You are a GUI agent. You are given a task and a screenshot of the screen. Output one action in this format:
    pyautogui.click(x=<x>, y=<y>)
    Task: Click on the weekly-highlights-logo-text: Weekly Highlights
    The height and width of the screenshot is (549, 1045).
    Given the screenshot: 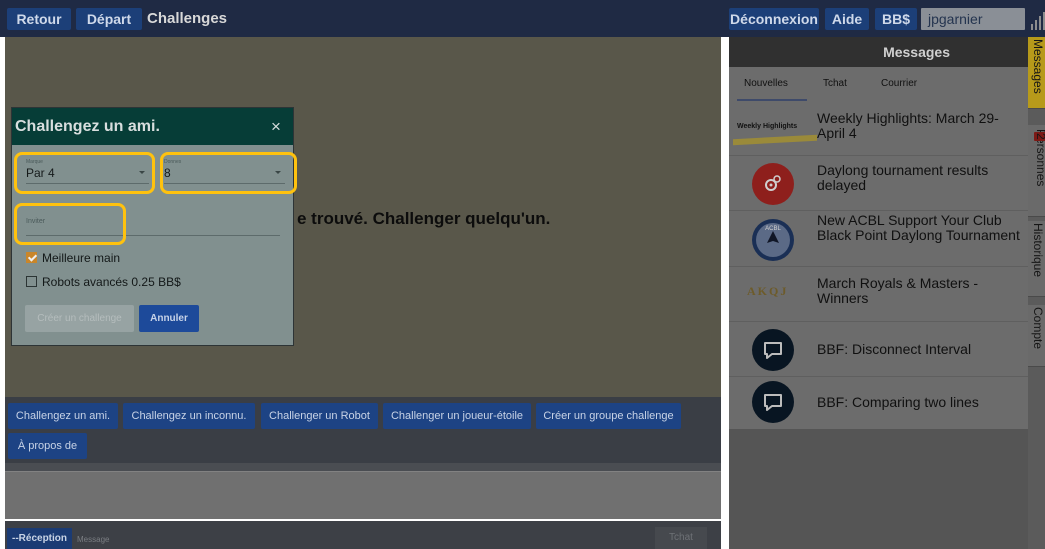 What is the action you would take?
    pyautogui.click(x=767, y=126)
    